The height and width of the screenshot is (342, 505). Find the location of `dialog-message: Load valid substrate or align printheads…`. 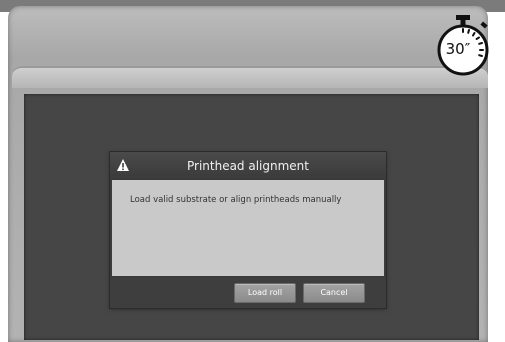

dialog-message: Load valid substrate or align printheads… is located at coordinates (236, 200).